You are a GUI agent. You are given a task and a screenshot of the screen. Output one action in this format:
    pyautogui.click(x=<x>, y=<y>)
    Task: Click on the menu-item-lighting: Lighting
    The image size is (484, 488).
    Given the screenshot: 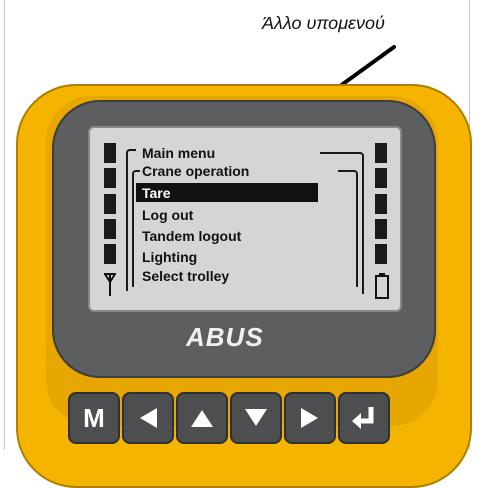 What is the action you would take?
    pyautogui.click(x=169, y=257)
    